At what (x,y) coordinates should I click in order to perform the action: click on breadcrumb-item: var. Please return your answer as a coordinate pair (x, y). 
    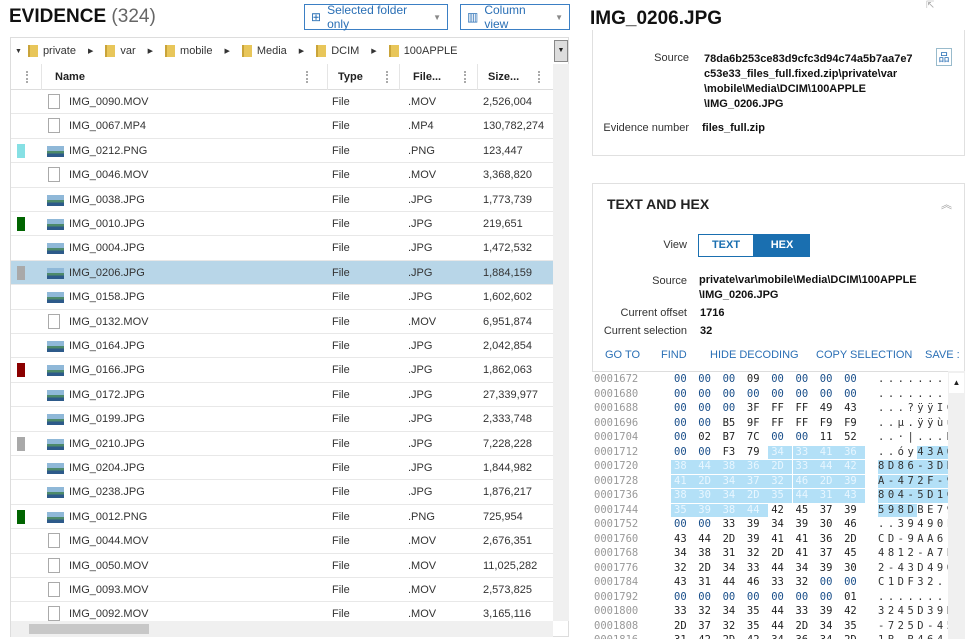
    Looking at the image, I should click on (120, 51).